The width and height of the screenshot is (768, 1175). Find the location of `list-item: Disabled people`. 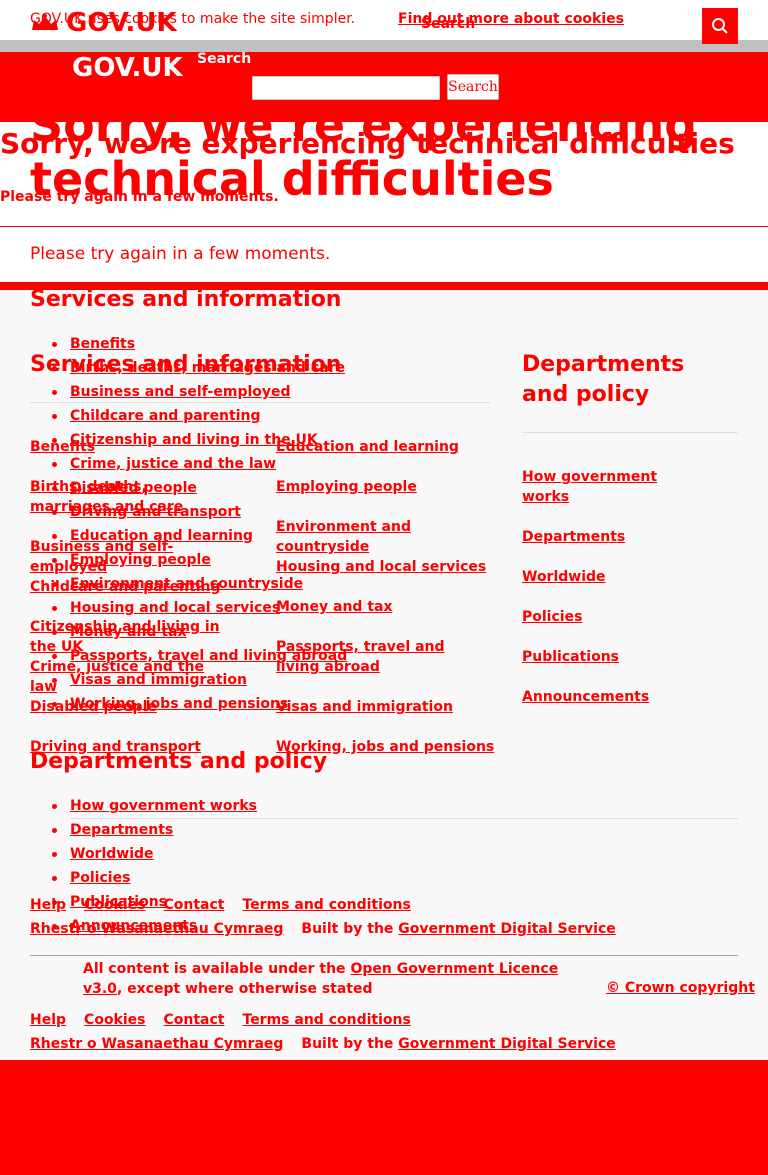

list-item: Disabled people is located at coordinates (133, 488).